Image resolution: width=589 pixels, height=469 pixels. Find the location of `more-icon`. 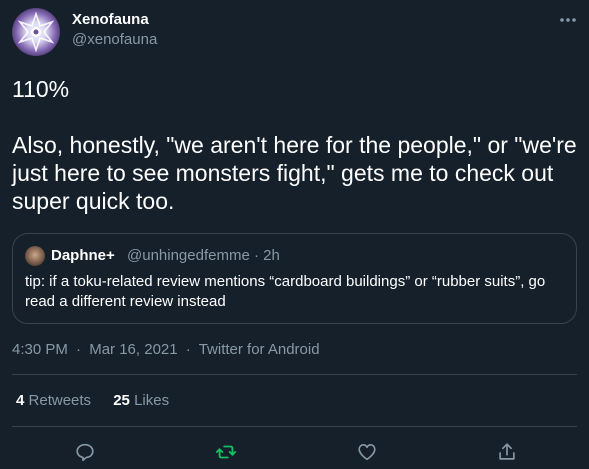

more-icon is located at coordinates (568, 20).